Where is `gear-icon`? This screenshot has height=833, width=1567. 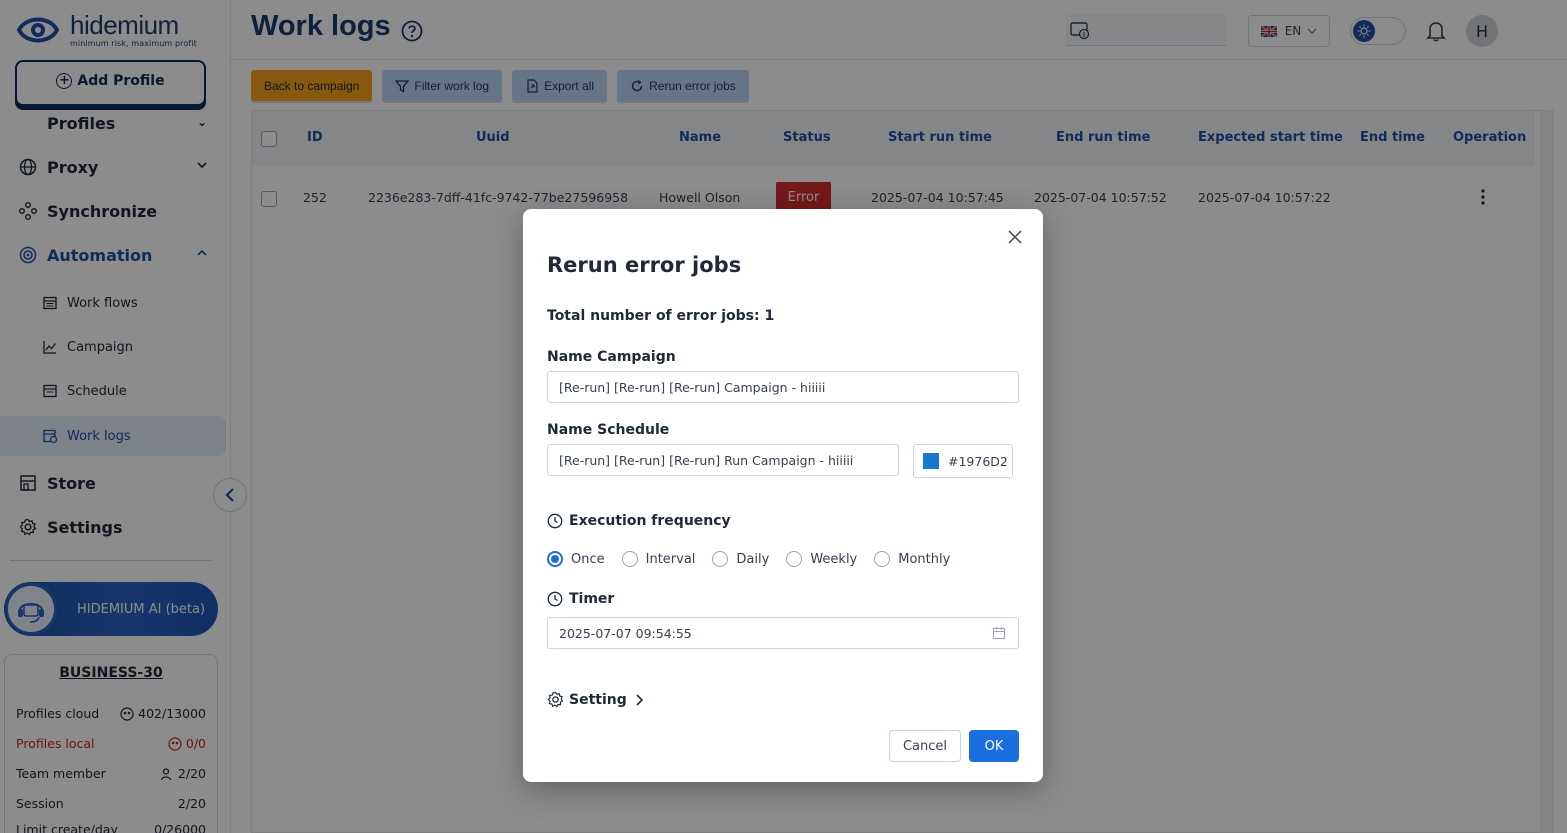 gear-icon is located at coordinates (555, 699).